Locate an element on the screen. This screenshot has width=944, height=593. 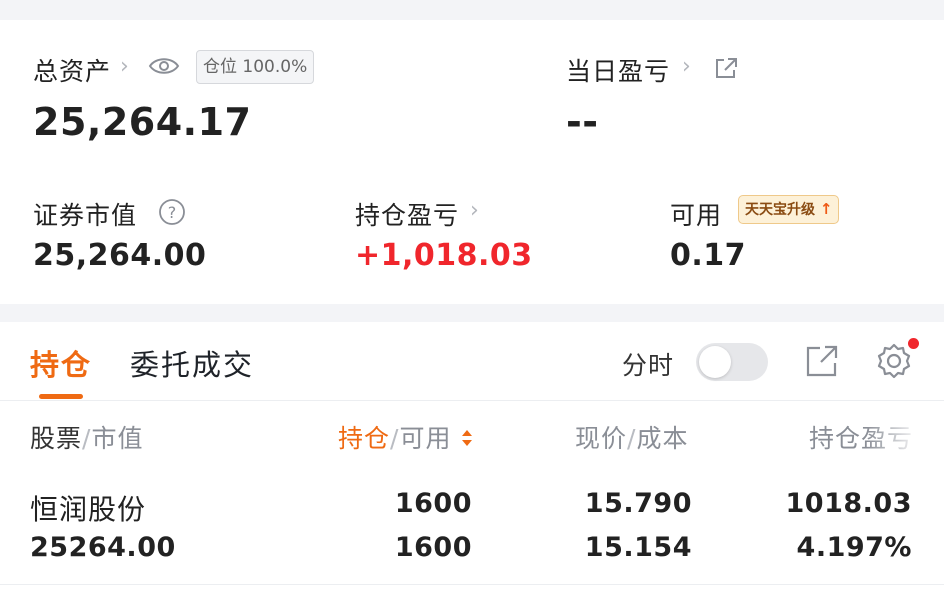
stock-market-value: 25264.00 is located at coordinates (103, 547).